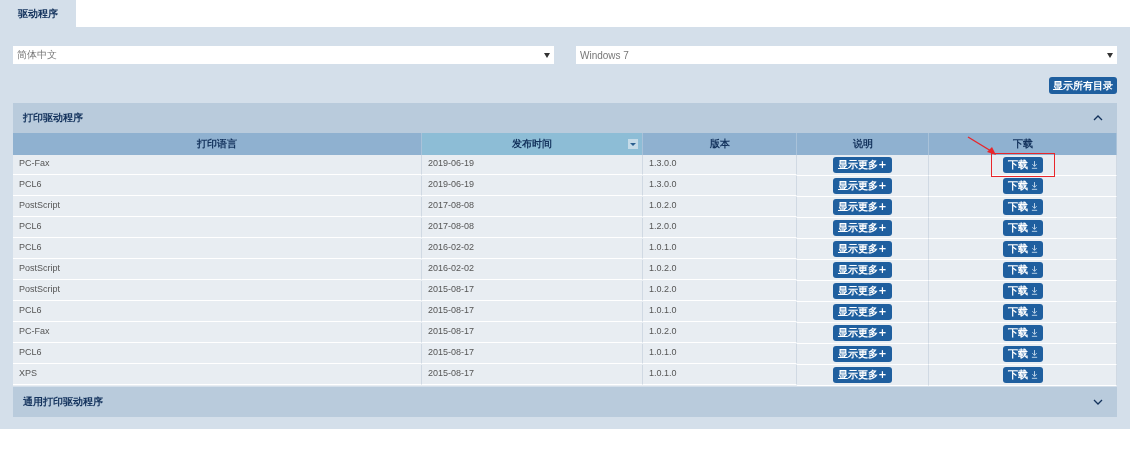 This screenshot has width=1134, height=450. Describe the element at coordinates (53, 118) in the screenshot. I see `section-title: 打印驱动程序` at that location.